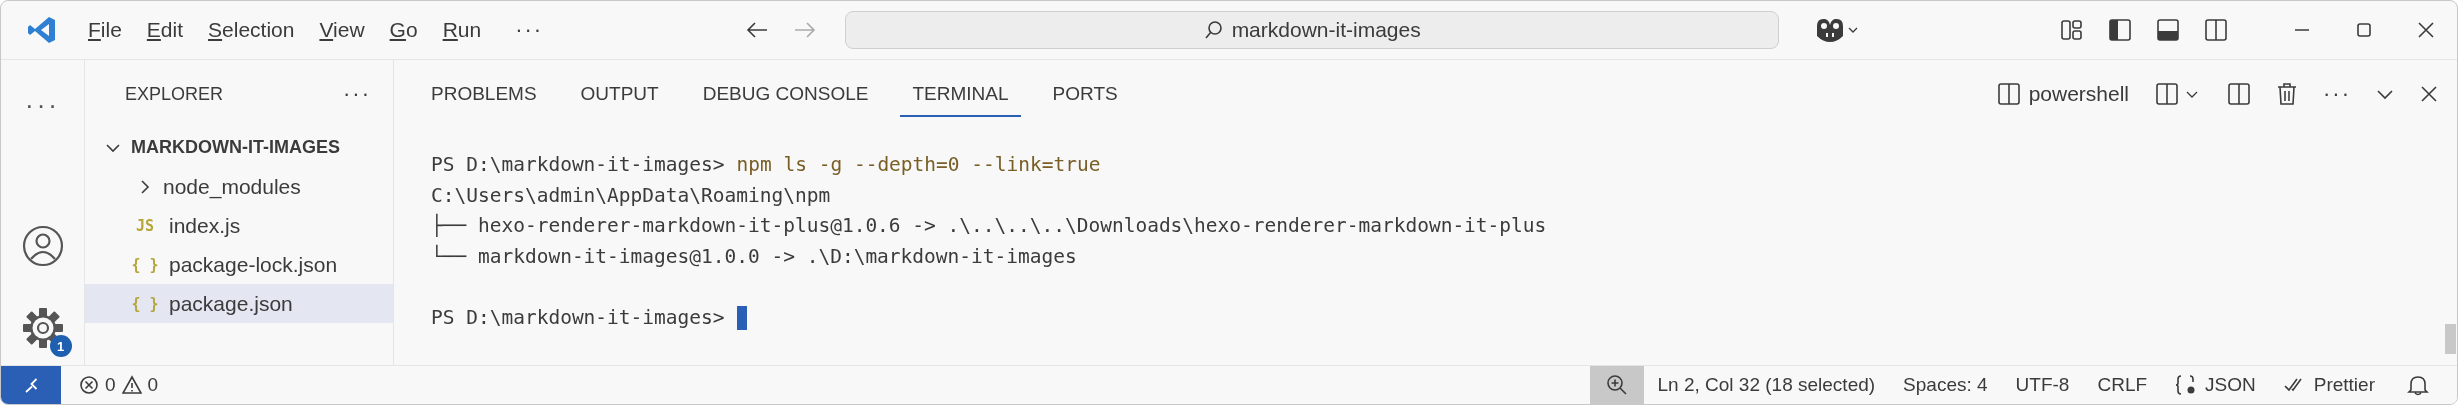 This screenshot has width=2458, height=405. Describe the element at coordinates (619, 96) in the screenshot. I see `panel-tab: OUTPUT` at that location.